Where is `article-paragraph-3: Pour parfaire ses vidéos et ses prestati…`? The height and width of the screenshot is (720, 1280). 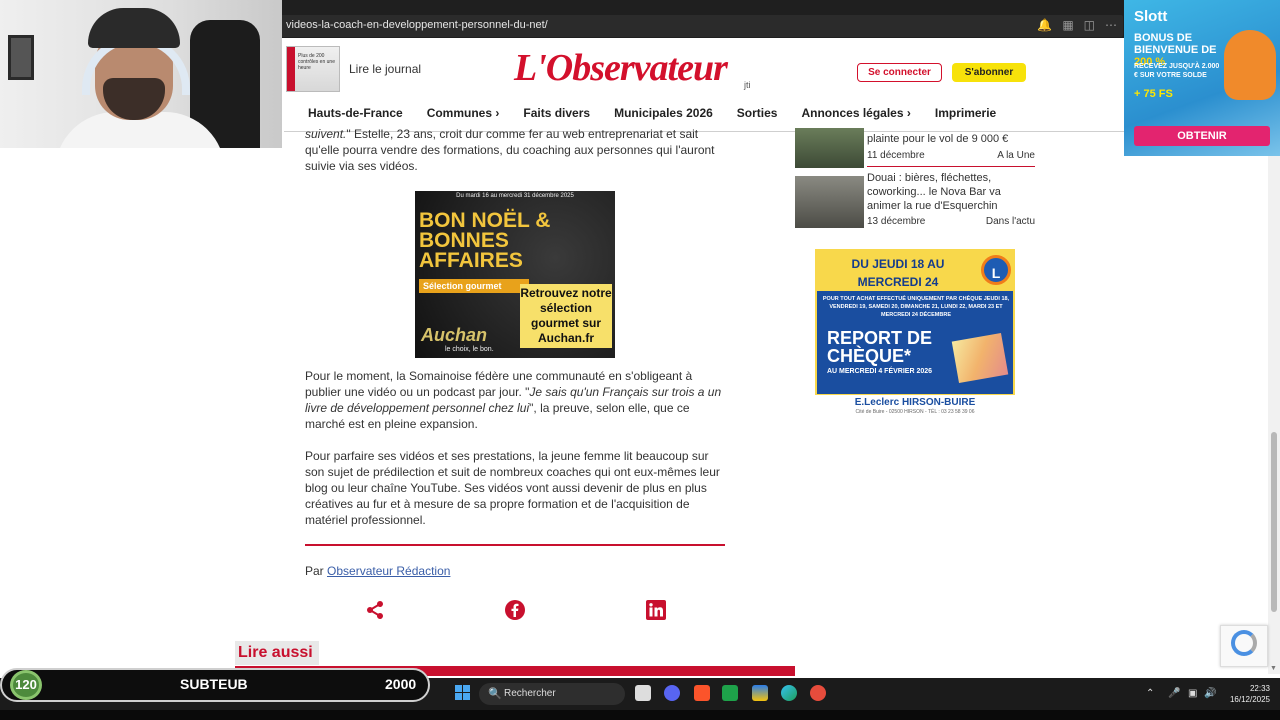
article-paragraph-3: Pour parfaire ses vidéos et ses prestati… is located at coordinates (512, 488).